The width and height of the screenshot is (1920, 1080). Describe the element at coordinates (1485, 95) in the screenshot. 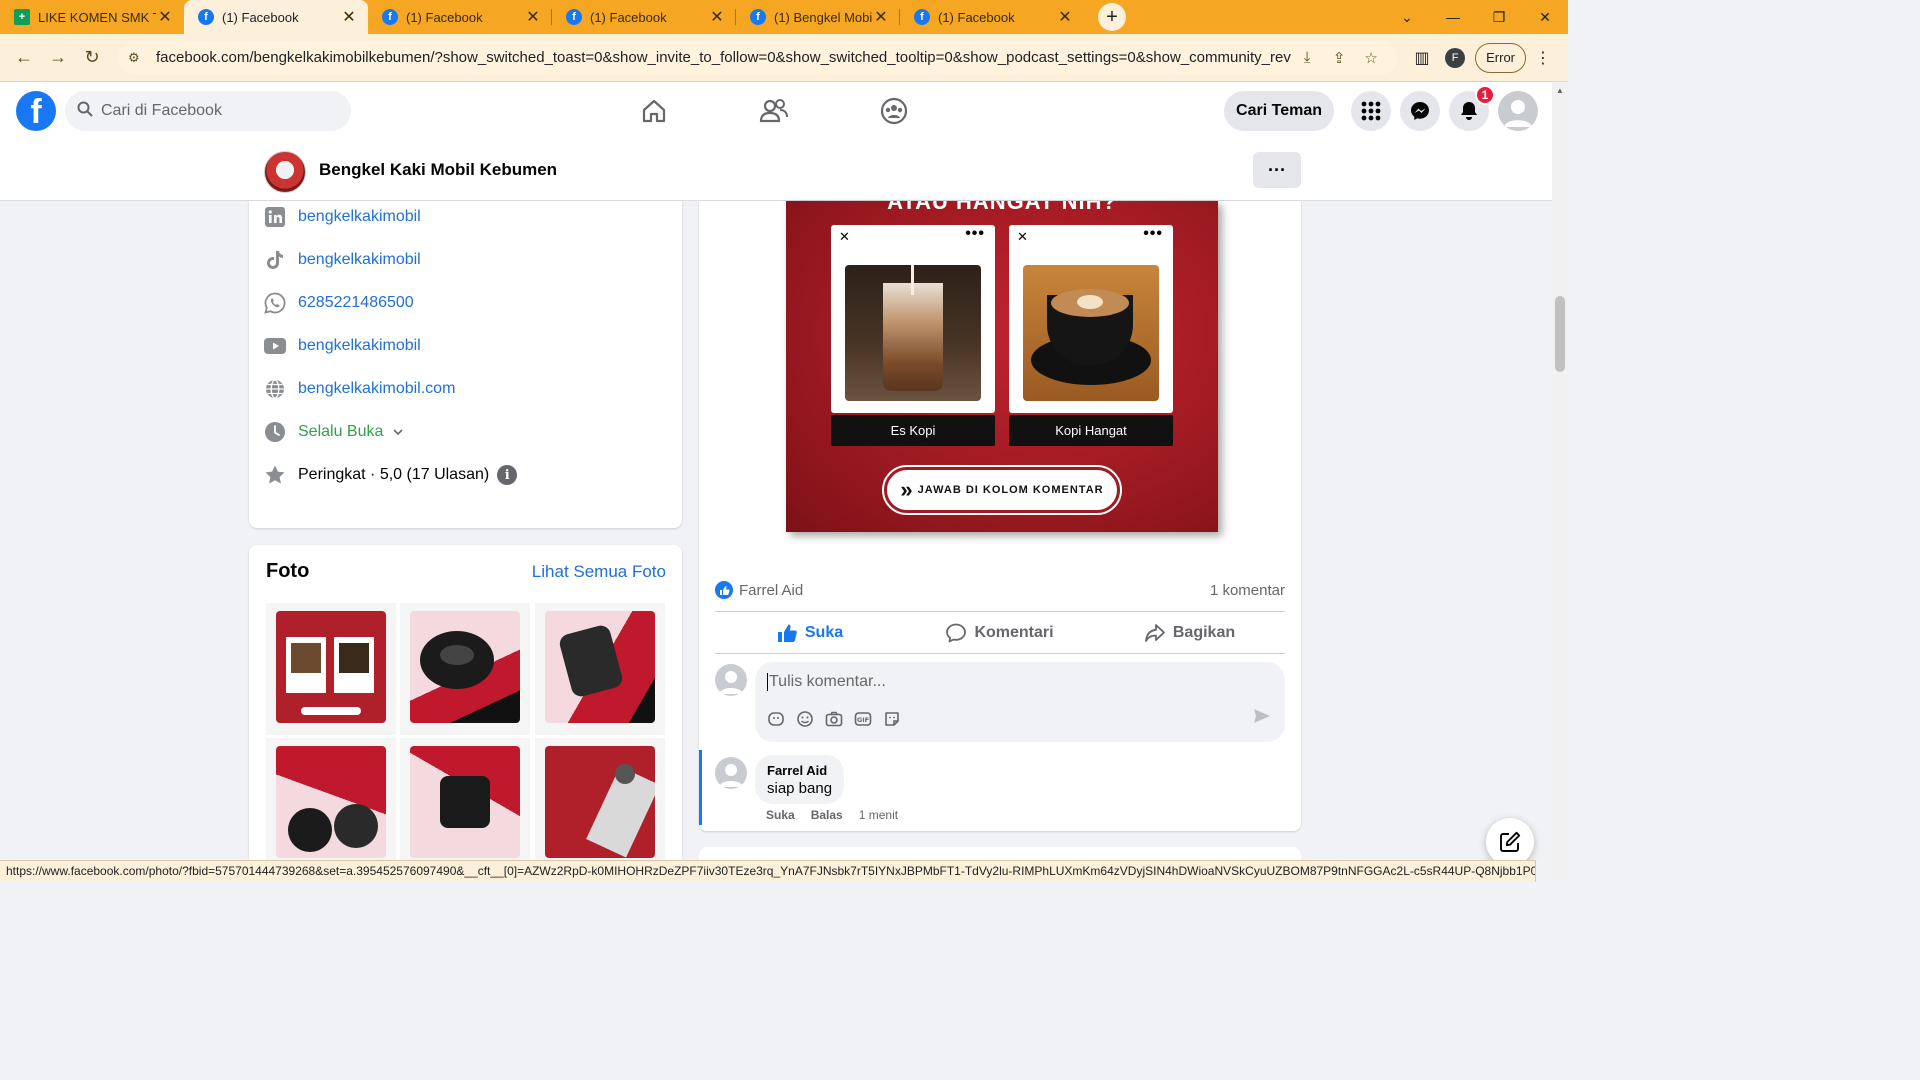

I see `notification-badge: 1` at that location.